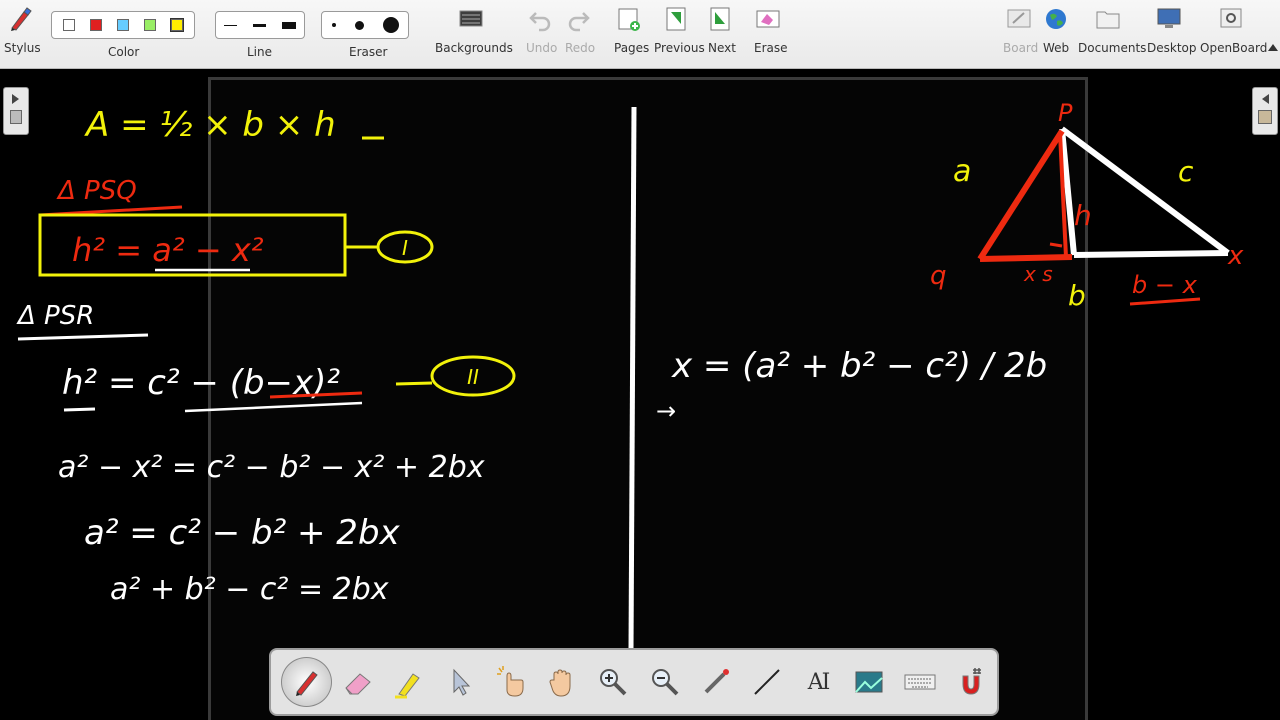  I want to click on backgrounds-button: Backgrounds, so click(472, 34).